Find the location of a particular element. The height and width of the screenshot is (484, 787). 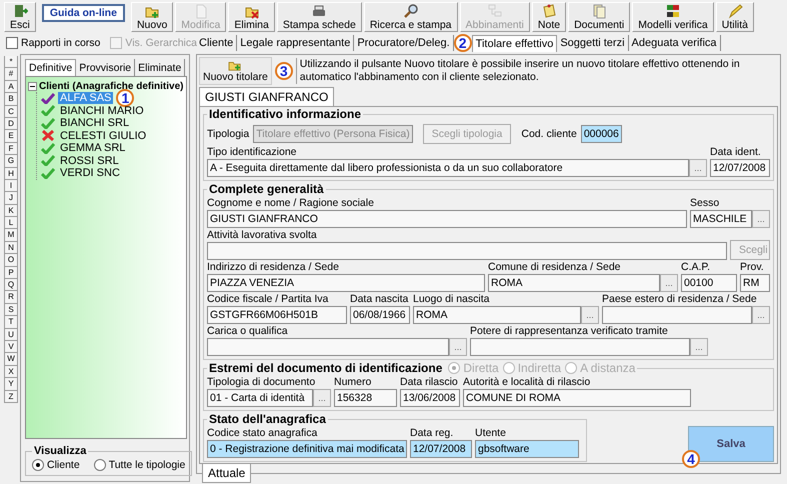

collapse-icon is located at coordinates (32, 86).